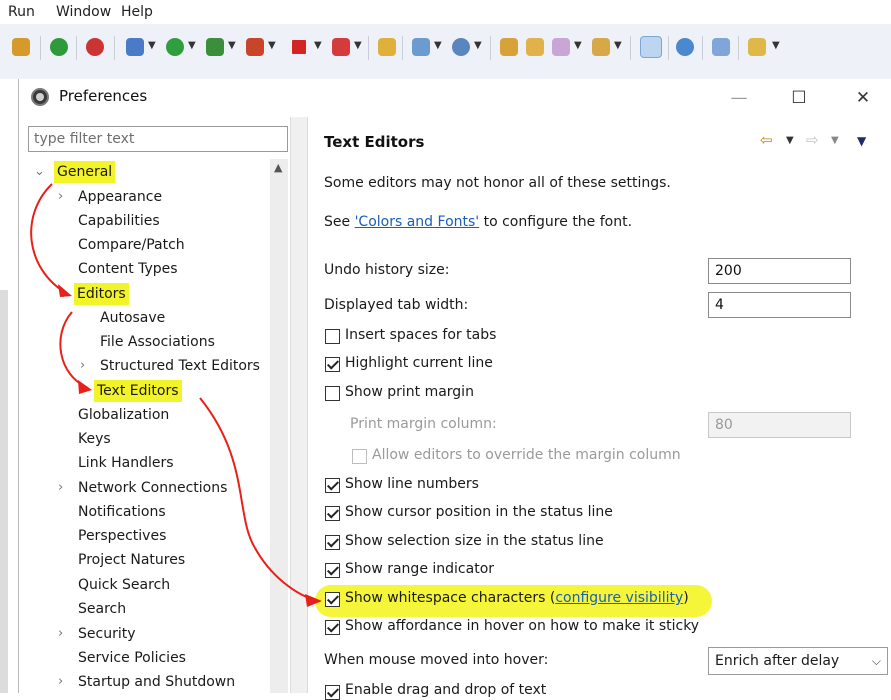 The height and width of the screenshot is (700, 891). Describe the element at coordinates (423, 424) in the screenshot. I see `print-margin-column-label: Print margin column:` at that location.